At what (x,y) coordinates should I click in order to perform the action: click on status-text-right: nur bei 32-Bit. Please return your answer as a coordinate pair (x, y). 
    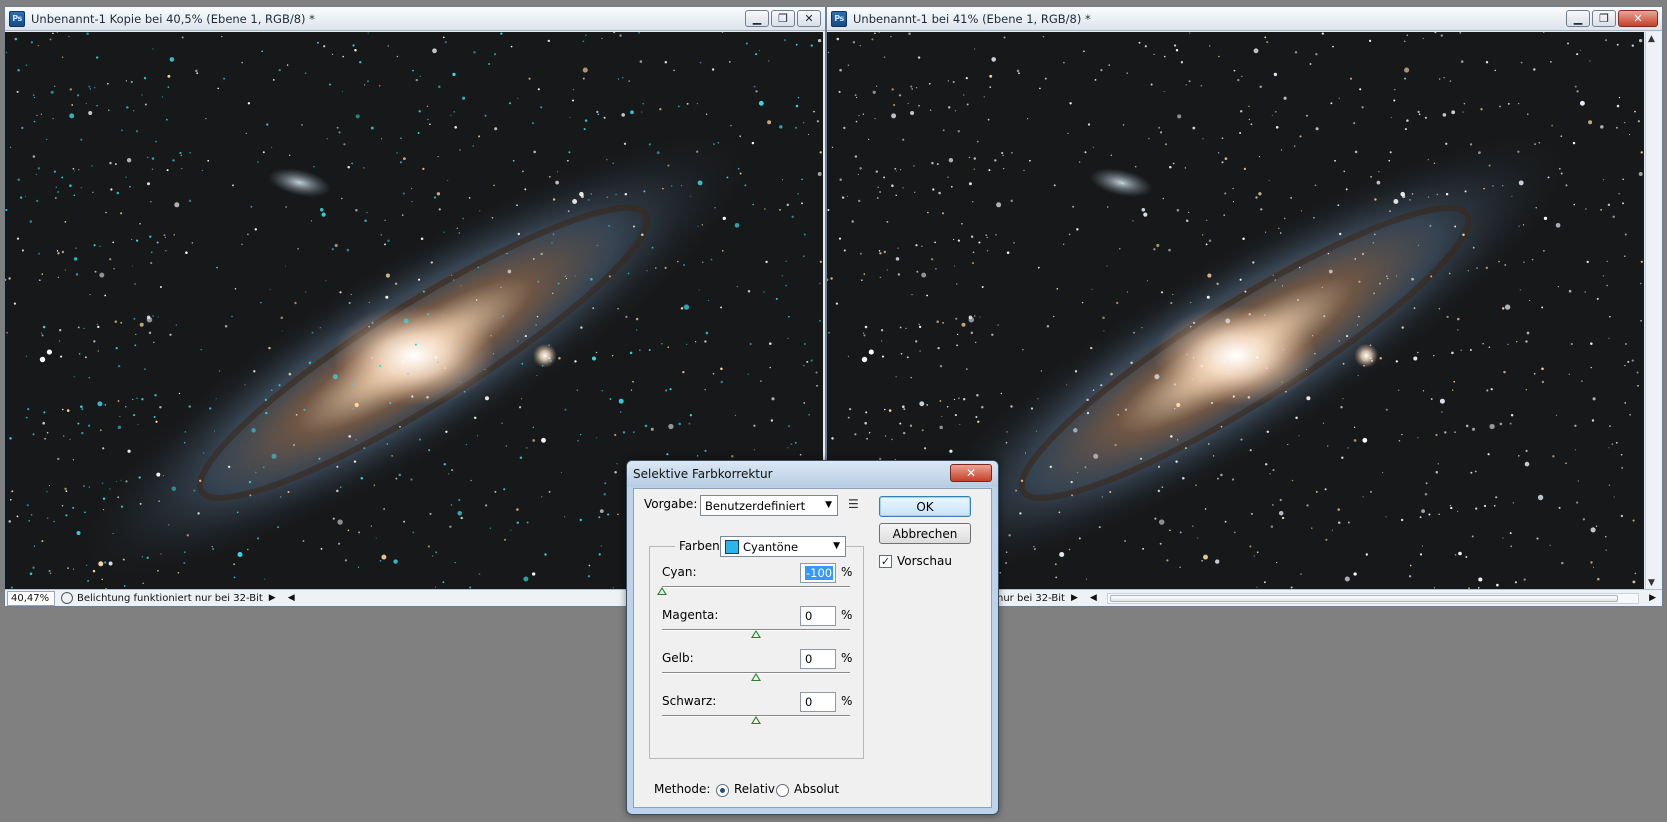
    Looking at the image, I should click on (1031, 598).